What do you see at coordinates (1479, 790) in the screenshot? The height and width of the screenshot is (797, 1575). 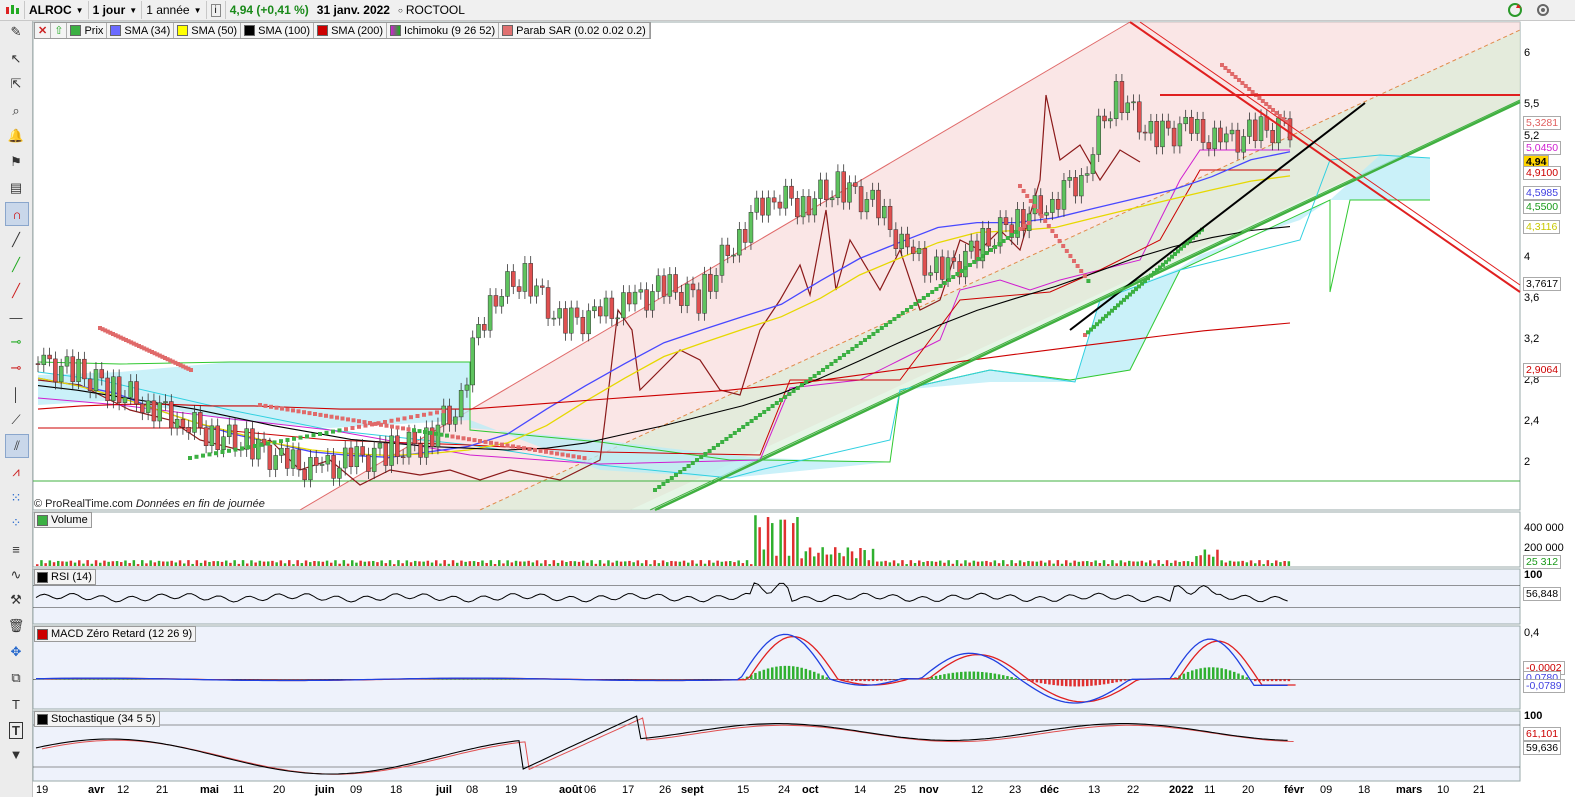 I see `x-tick-label: 21` at bounding box center [1479, 790].